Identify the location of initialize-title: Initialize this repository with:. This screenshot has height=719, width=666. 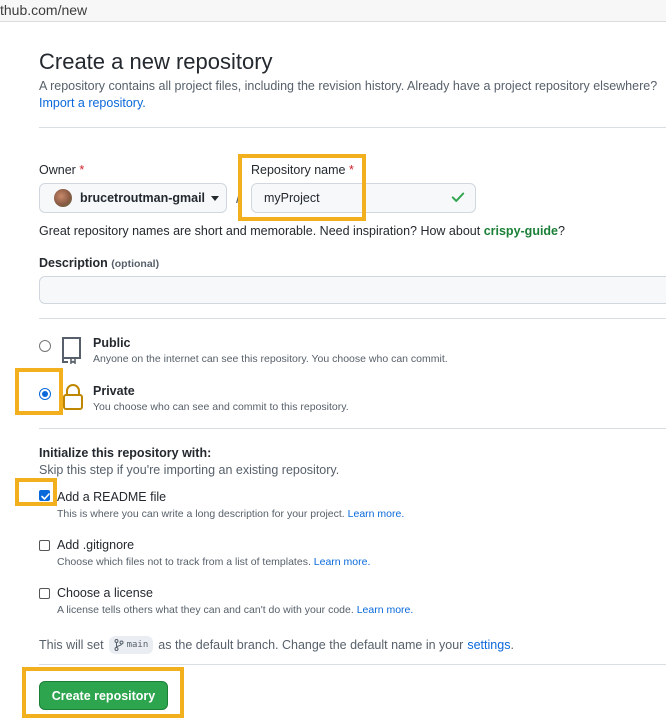
(125, 453).